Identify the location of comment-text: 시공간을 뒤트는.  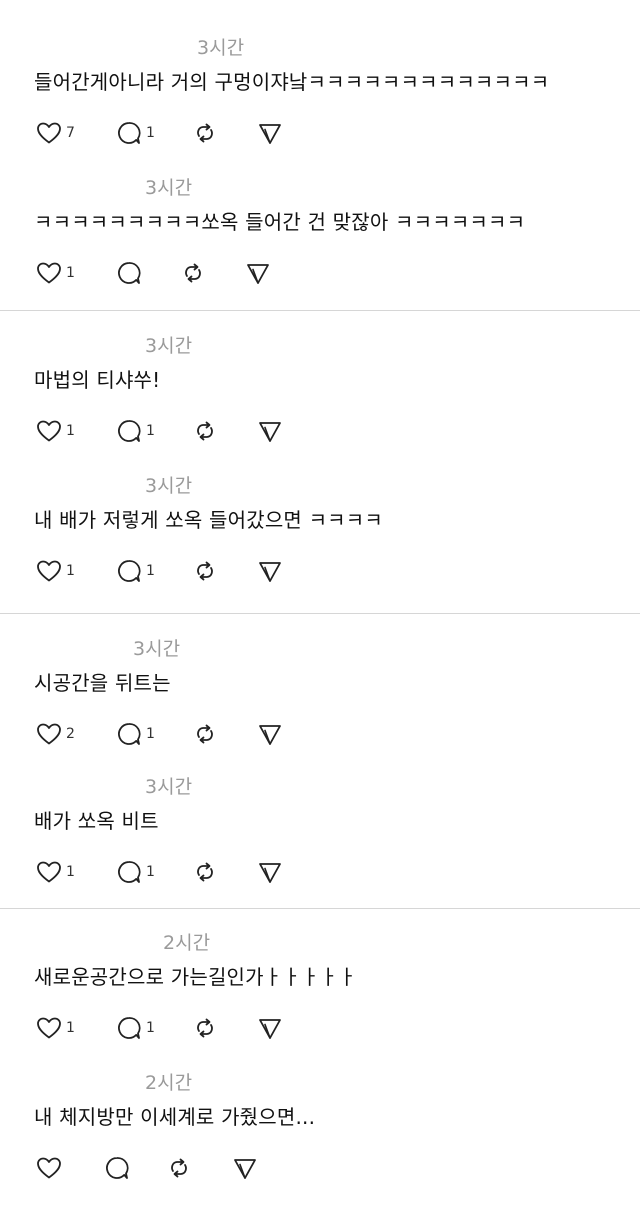
(102, 683).